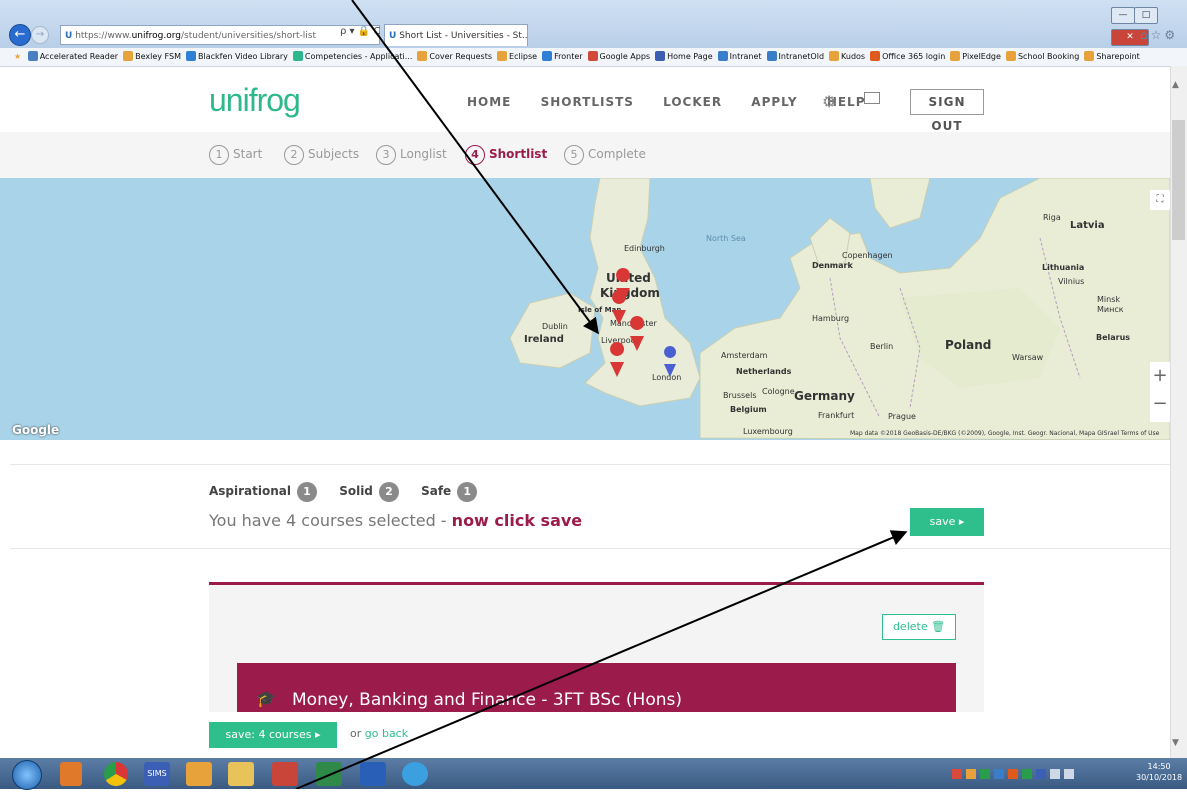 The width and height of the screenshot is (1187, 793). What do you see at coordinates (475, 155) in the screenshot?
I see `step-number: 4` at bounding box center [475, 155].